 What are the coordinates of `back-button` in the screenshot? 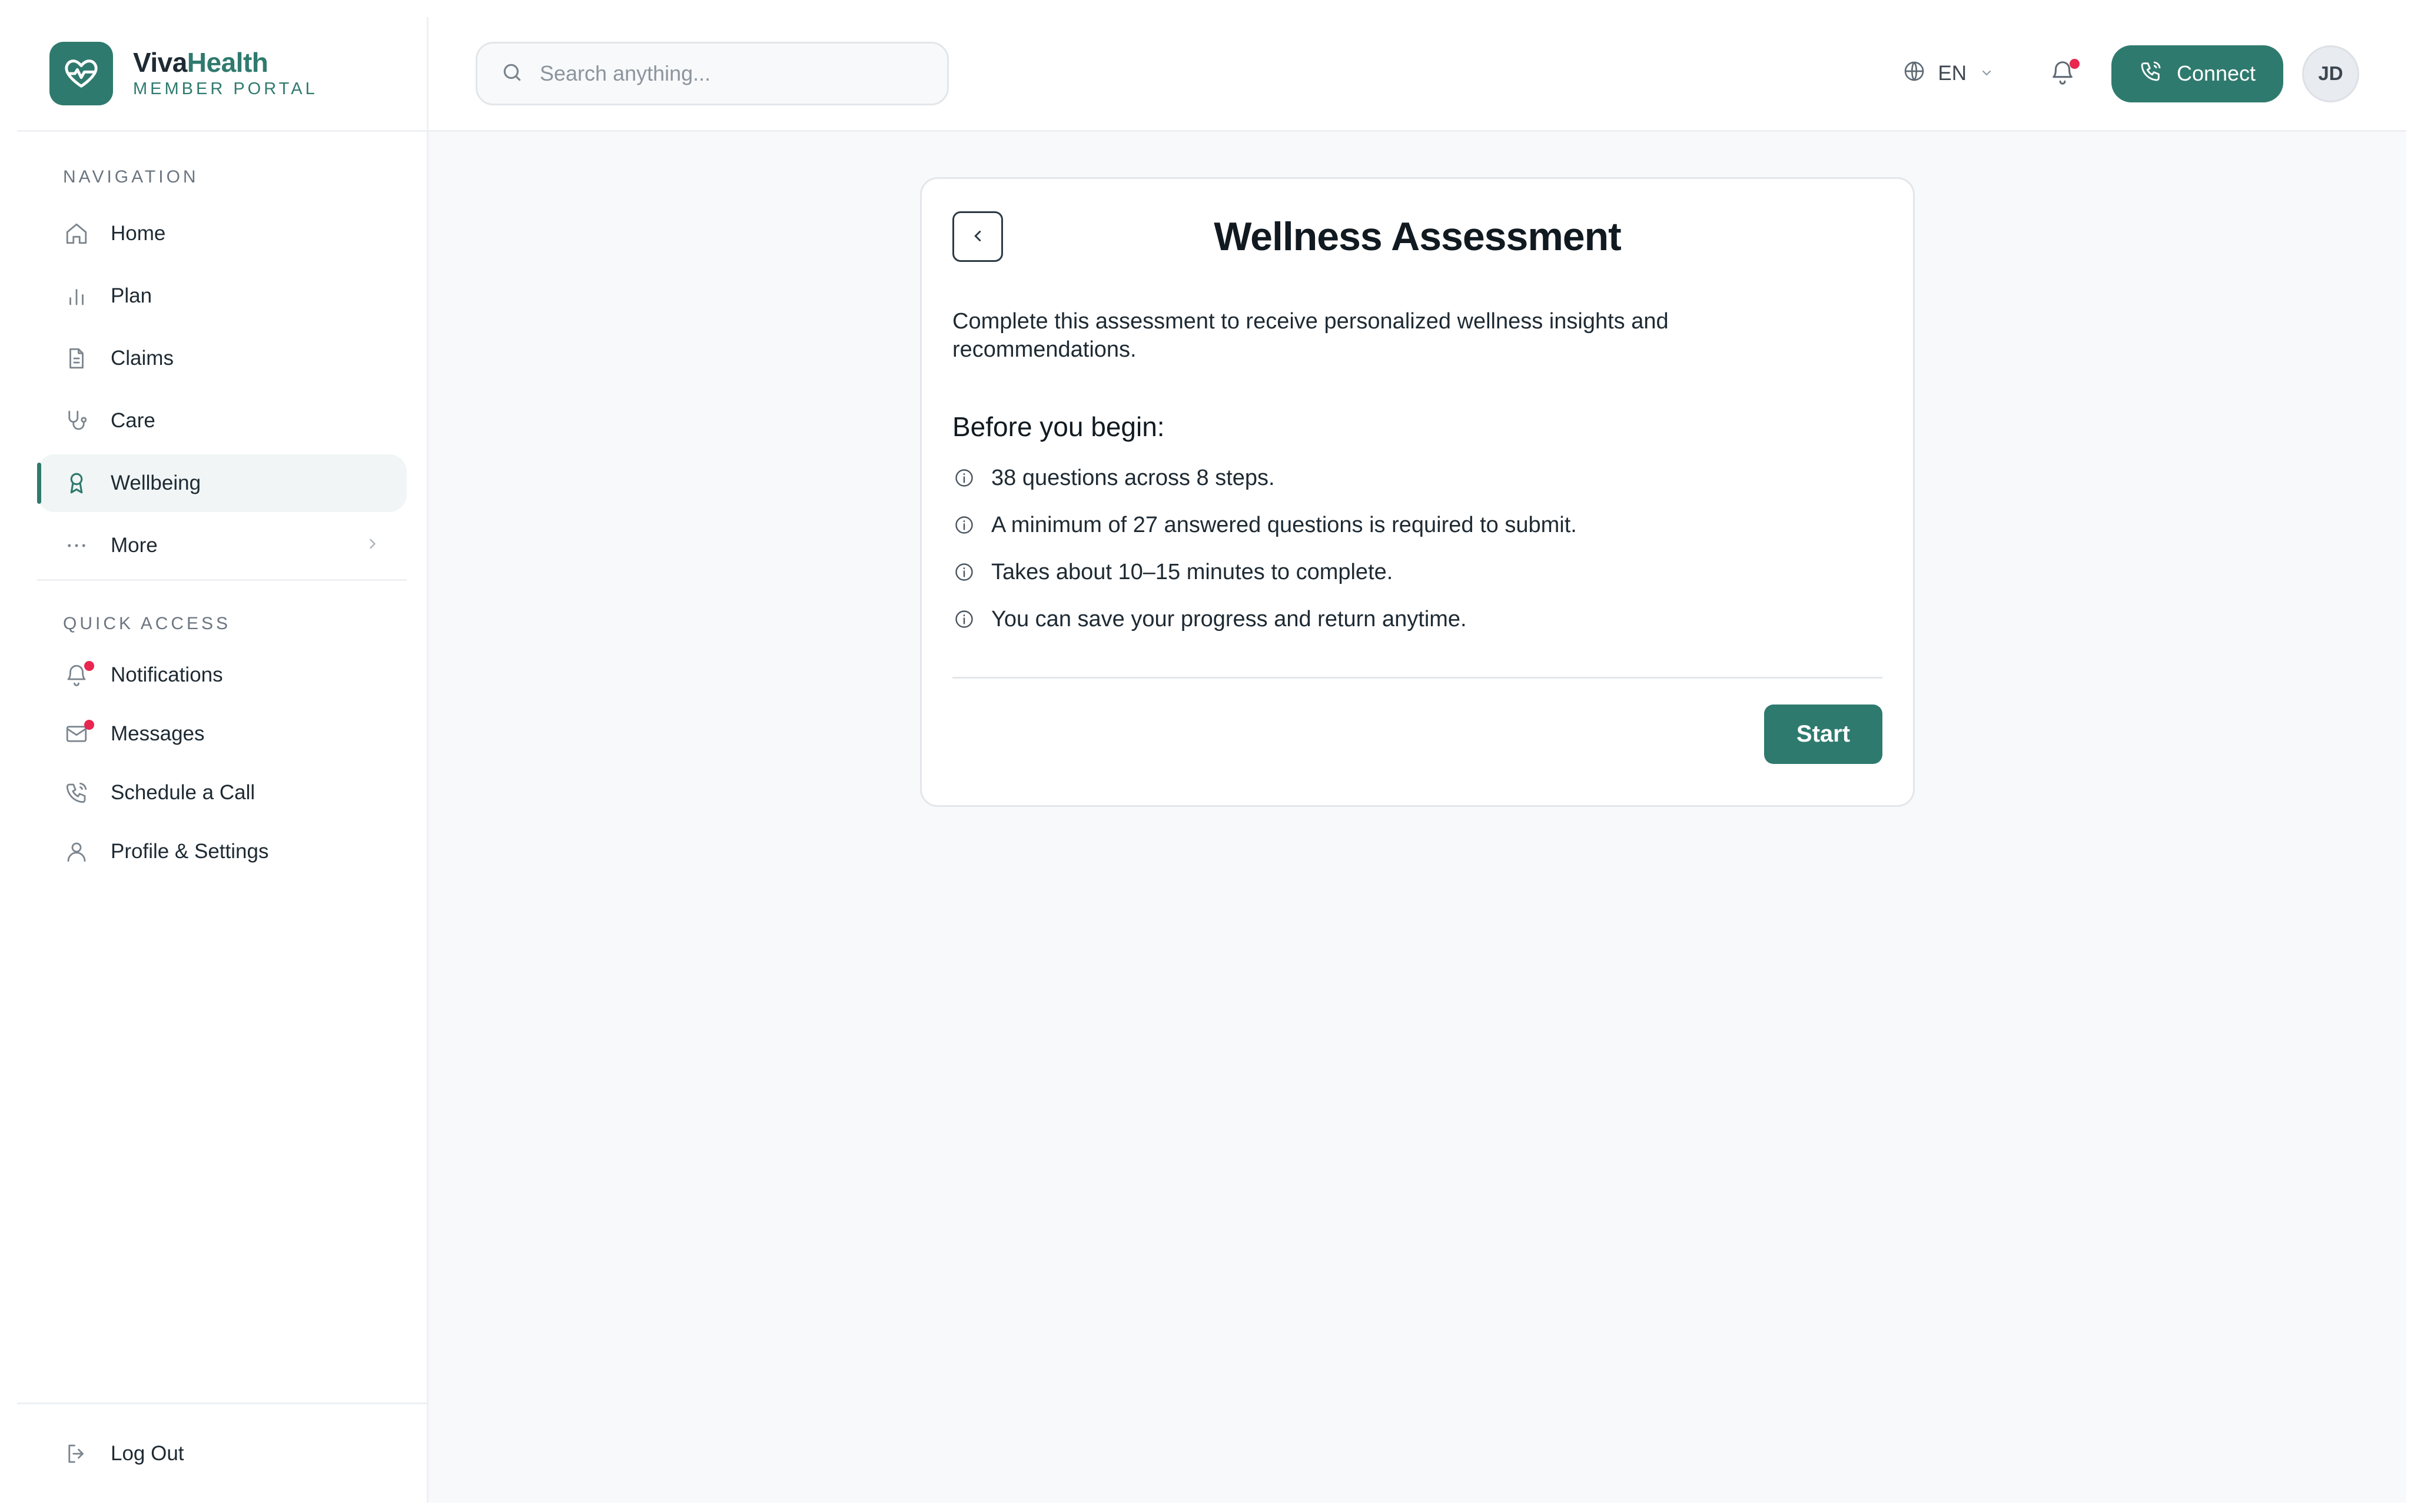 It's located at (977, 237).